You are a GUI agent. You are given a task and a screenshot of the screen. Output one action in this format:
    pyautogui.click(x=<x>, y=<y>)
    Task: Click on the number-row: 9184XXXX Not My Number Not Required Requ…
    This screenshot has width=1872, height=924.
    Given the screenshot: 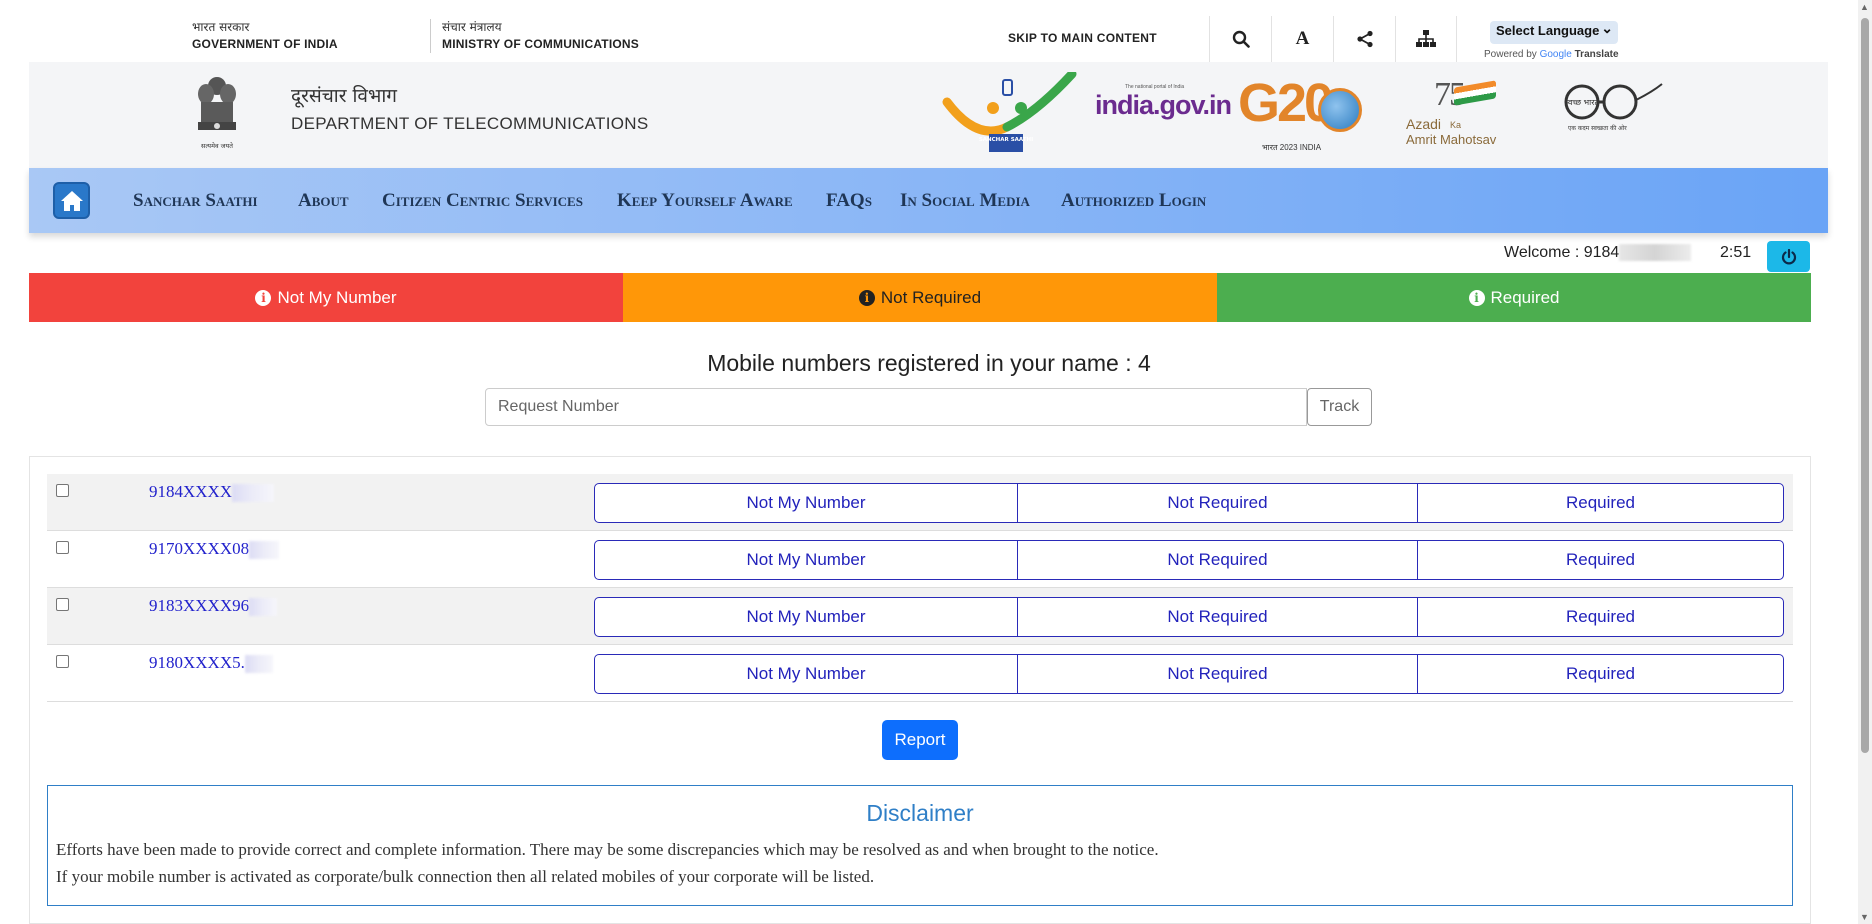 What is the action you would take?
    pyautogui.click(x=920, y=502)
    